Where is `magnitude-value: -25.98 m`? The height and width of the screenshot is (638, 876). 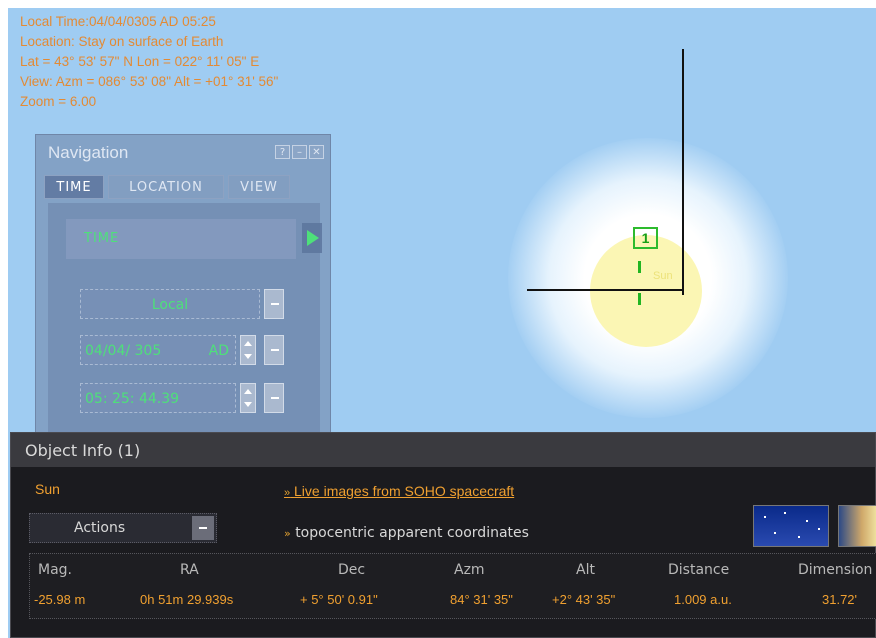
magnitude-value: -25.98 m is located at coordinates (60, 599).